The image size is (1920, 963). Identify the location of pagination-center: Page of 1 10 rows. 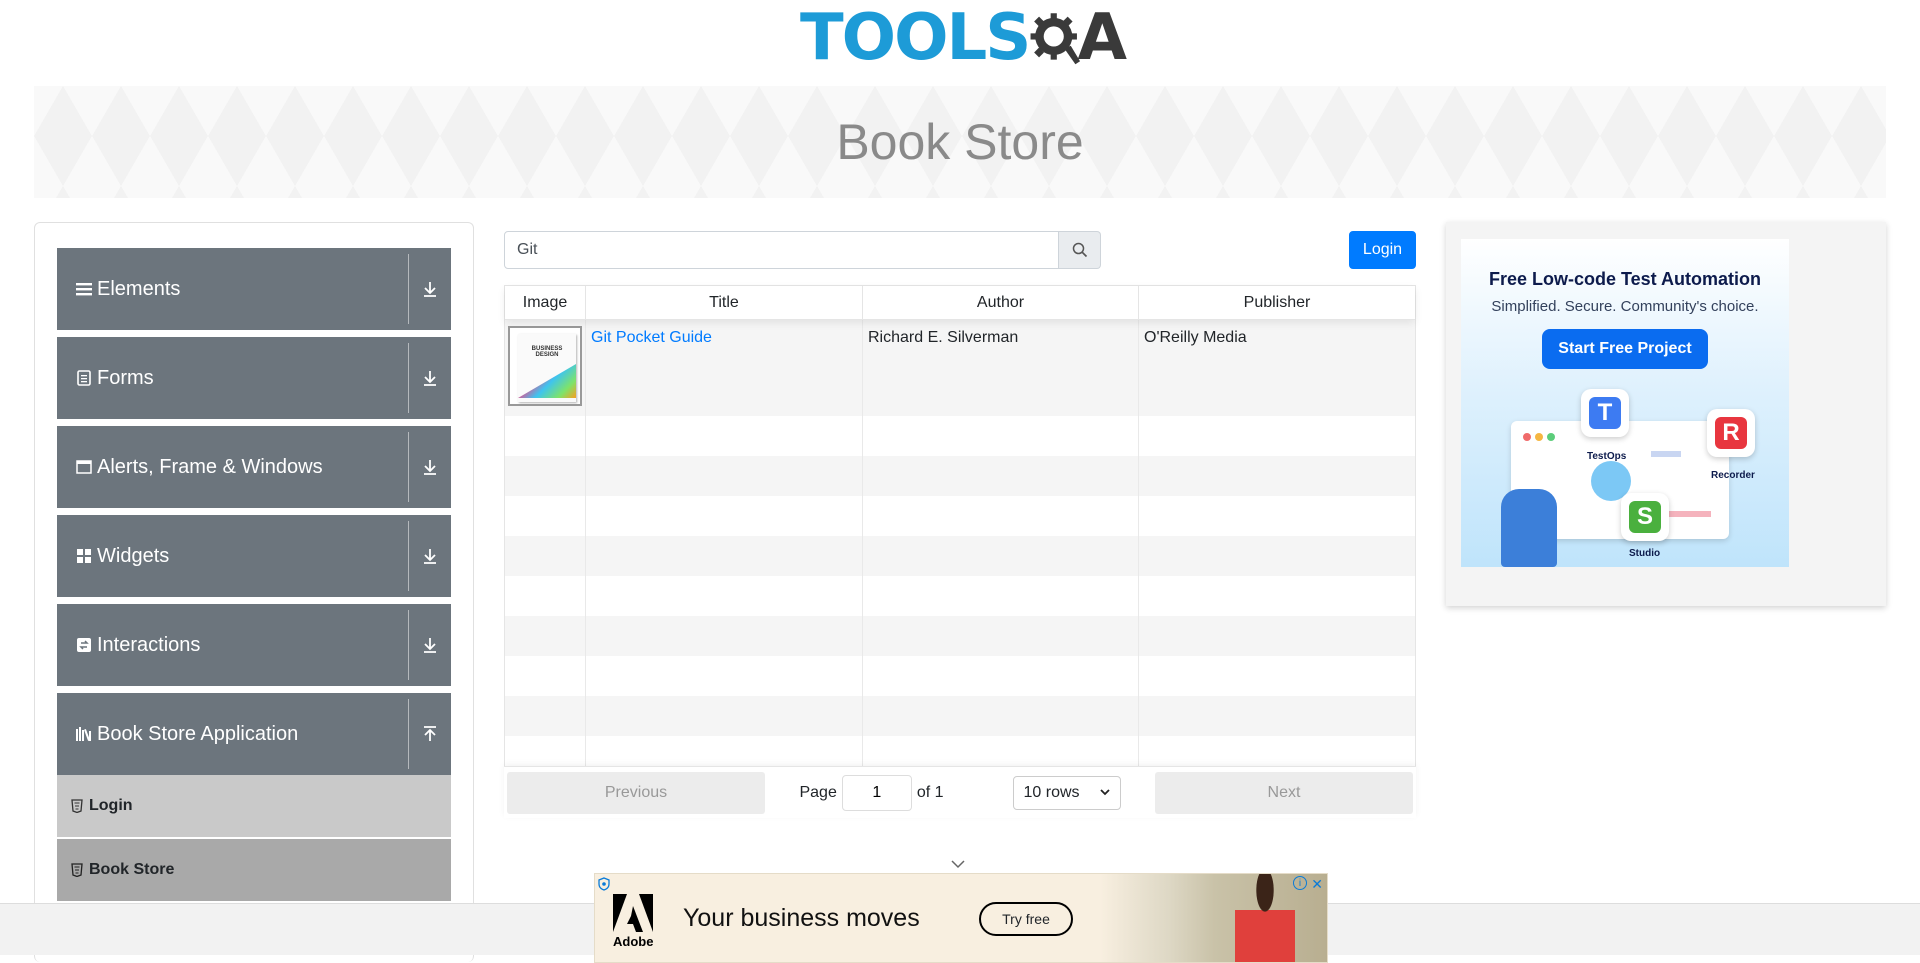
(960, 792).